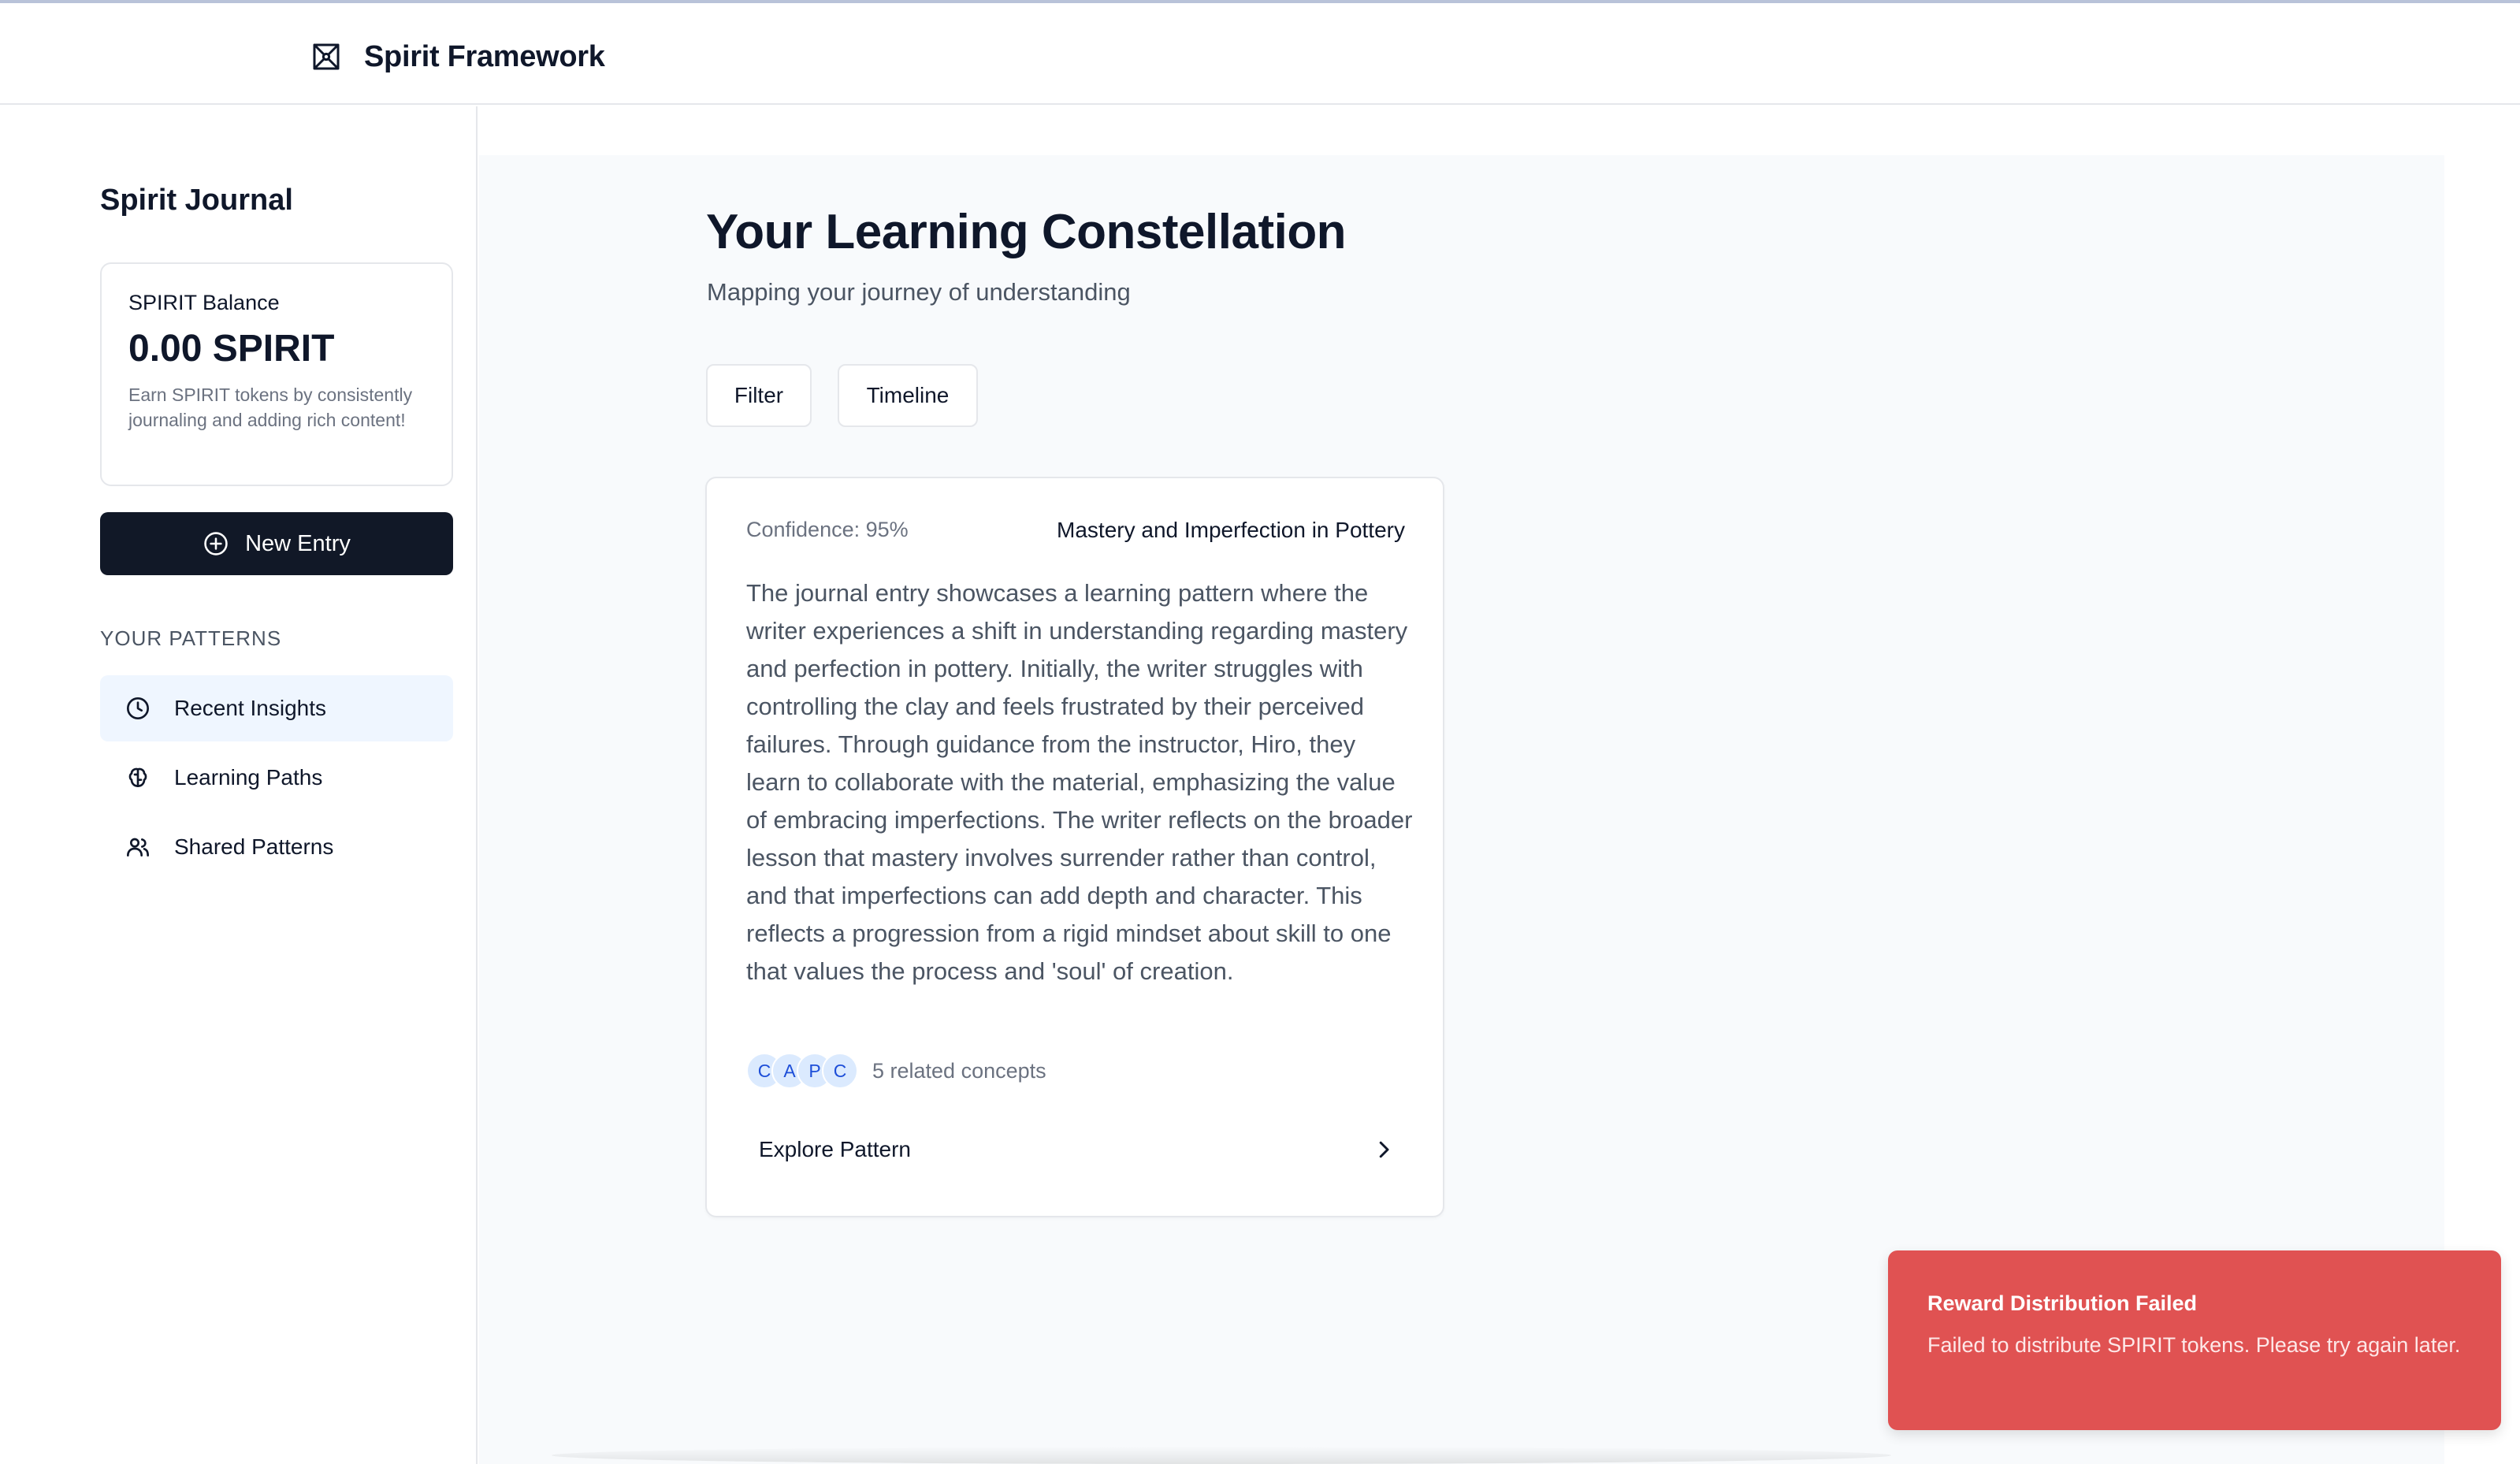 Image resolution: width=2520 pixels, height=1464 pixels. Describe the element at coordinates (1384, 1149) in the screenshot. I see `chevron-right-icon` at that location.